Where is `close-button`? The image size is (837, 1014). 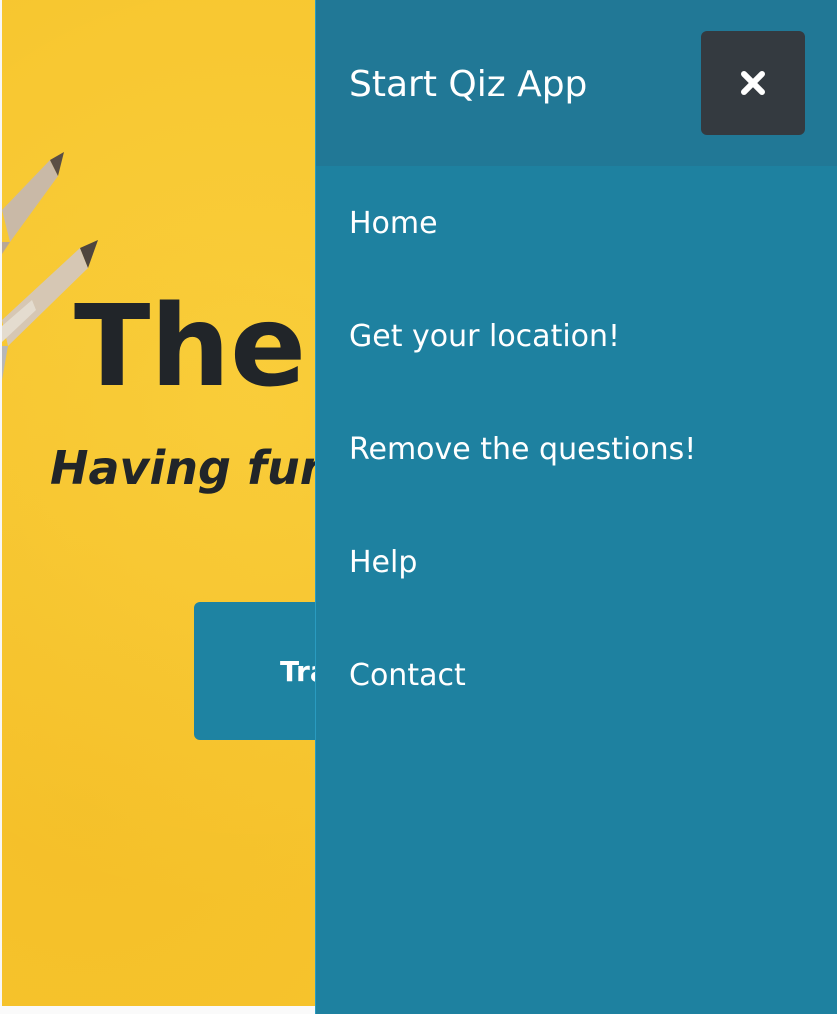
close-button is located at coordinates (753, 83).